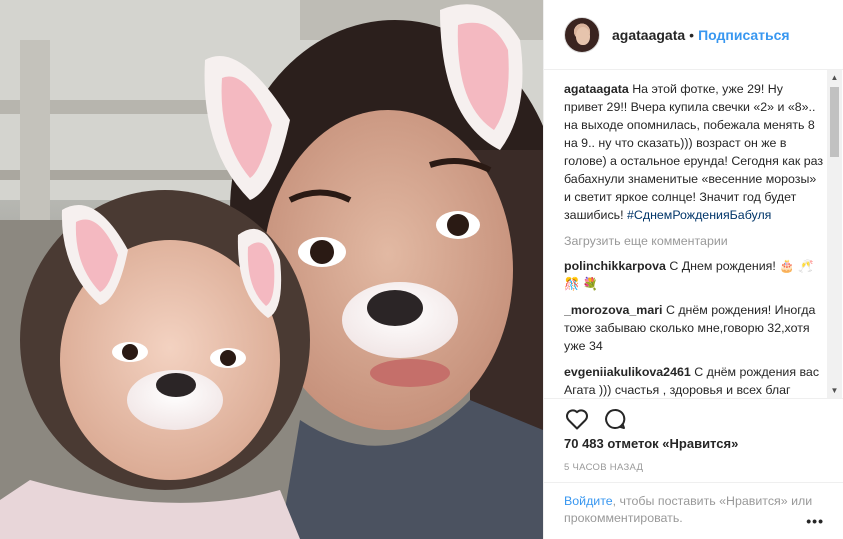 The image size is (843, 539). I want to click on heart-icon, so click(577, 418).